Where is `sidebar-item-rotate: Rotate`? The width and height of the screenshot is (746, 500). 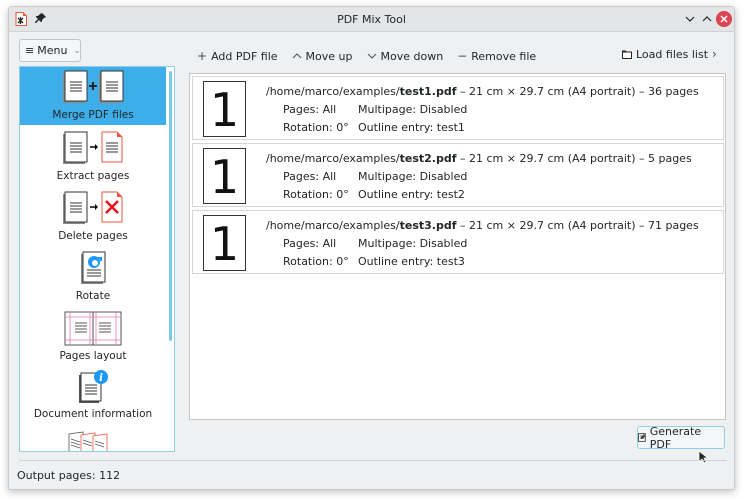
sidebar-item-rotate: Rotate is located at coordinates (93, 279).